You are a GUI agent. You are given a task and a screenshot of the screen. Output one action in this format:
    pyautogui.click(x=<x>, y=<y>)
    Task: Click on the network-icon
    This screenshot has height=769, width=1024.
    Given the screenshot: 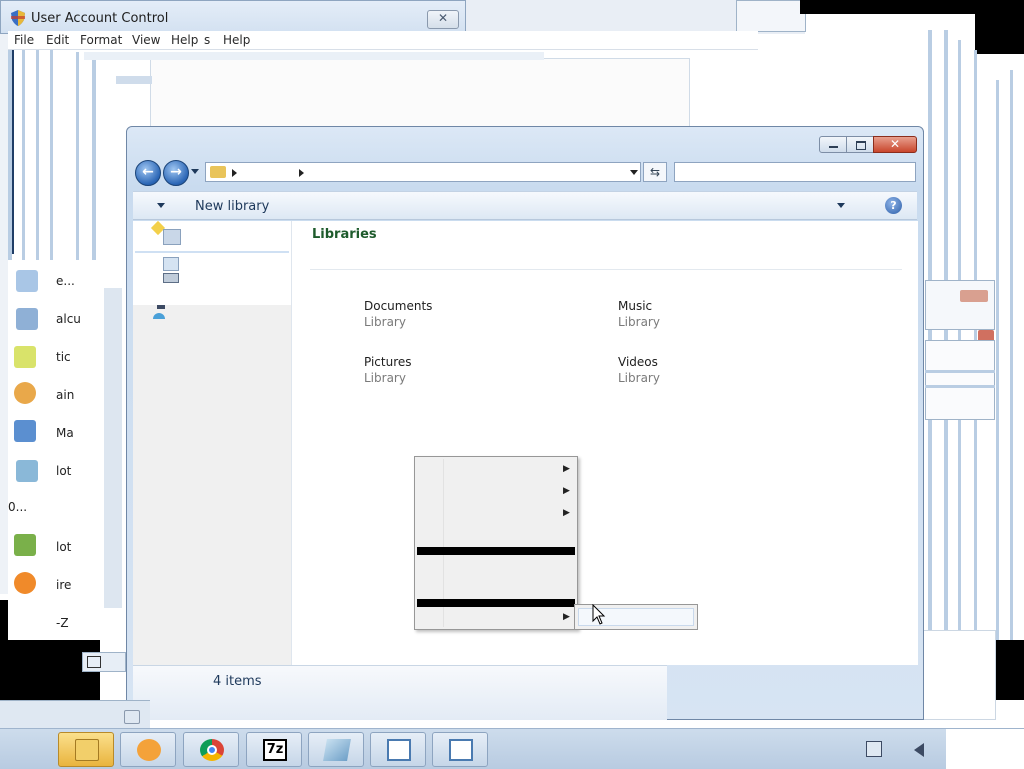 What is the action you would take?
    pyautogui.click(x=159, y=316)
    